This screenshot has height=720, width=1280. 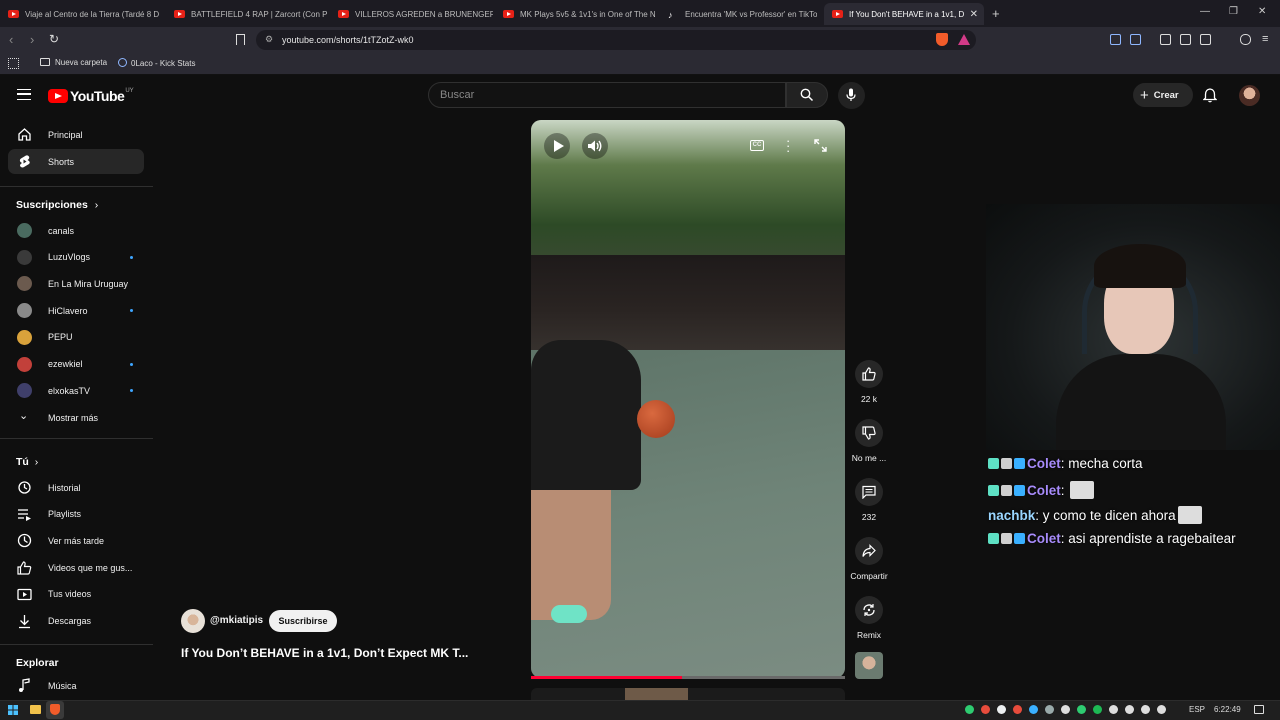 What do you see at coordinates (32, 39) in the screenshot?
I see `forward-icon: ›` at bounding box center [32, 39].